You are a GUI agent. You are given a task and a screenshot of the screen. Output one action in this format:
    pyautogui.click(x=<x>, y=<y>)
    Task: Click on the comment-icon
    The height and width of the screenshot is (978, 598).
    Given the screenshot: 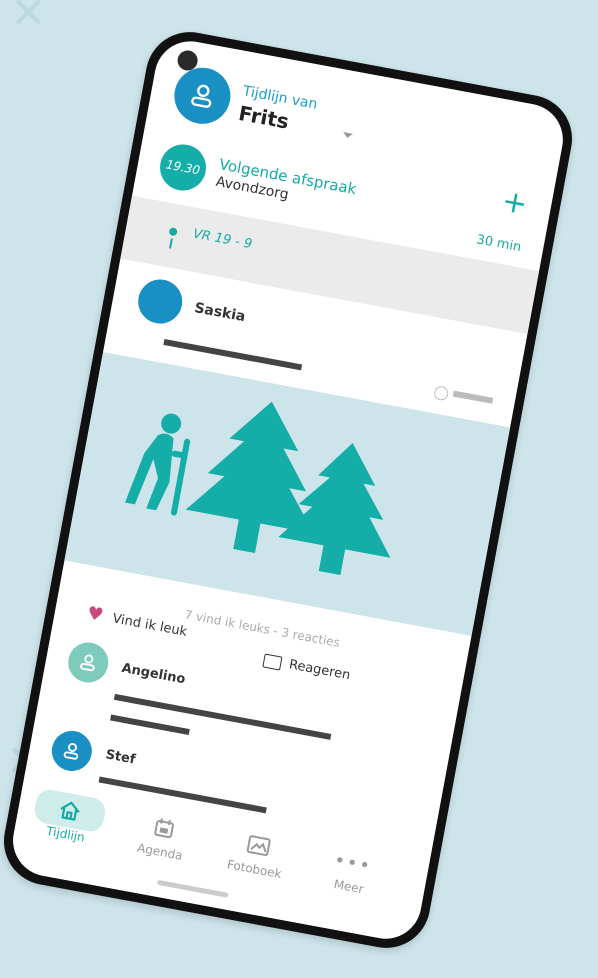 What is the action you would take?
    pyautogui.click(x=272, y=662)
    